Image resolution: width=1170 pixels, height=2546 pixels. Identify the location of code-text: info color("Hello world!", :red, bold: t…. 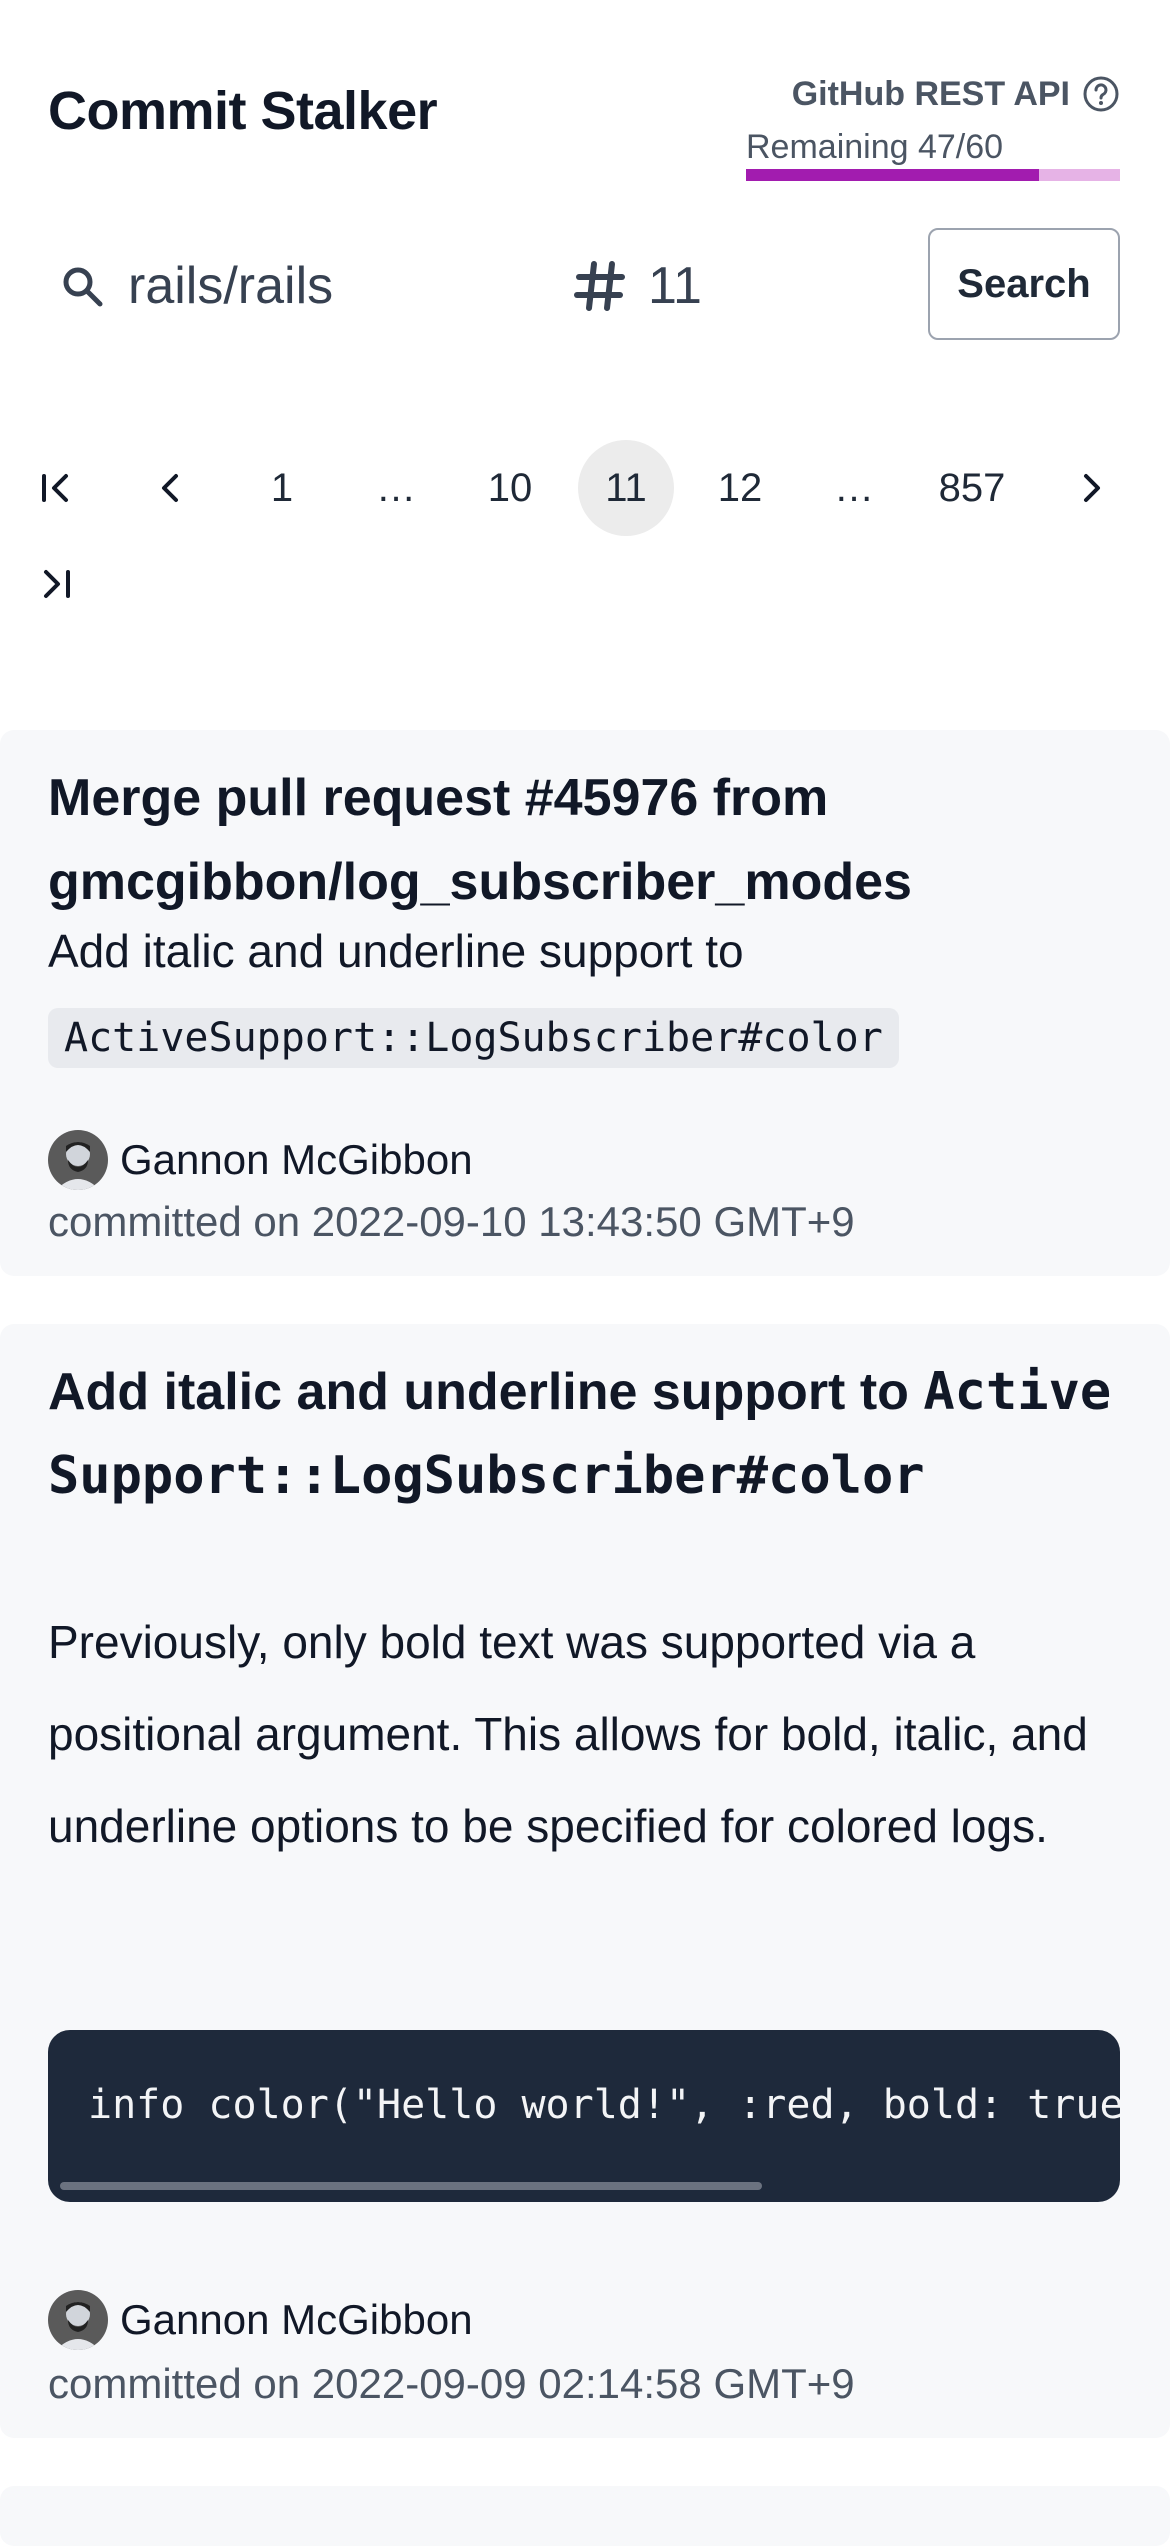
(604, 2105).